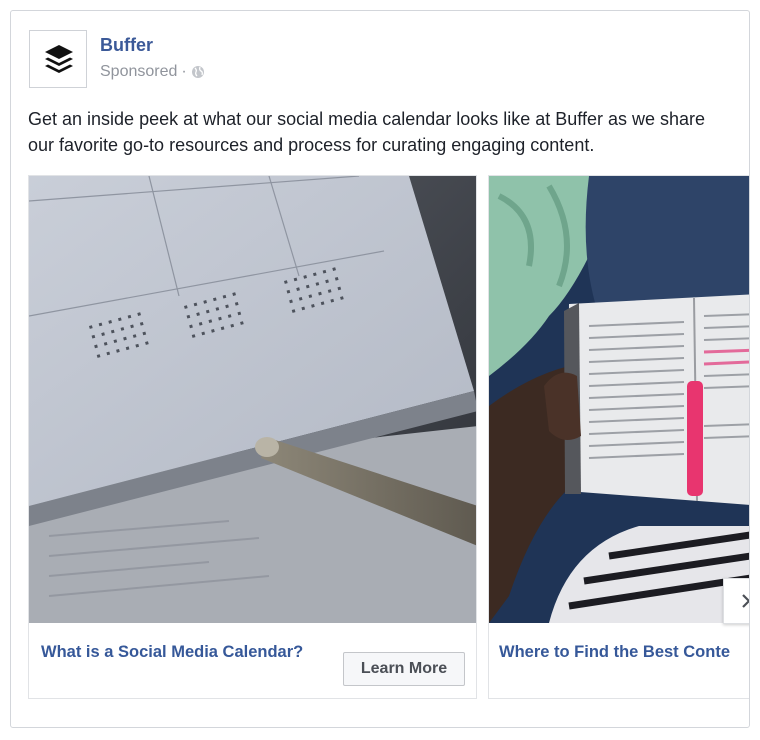 The height and width of the screenshot is (740, 760). I want to click on buffer-logo-icon, so click(59, 59).